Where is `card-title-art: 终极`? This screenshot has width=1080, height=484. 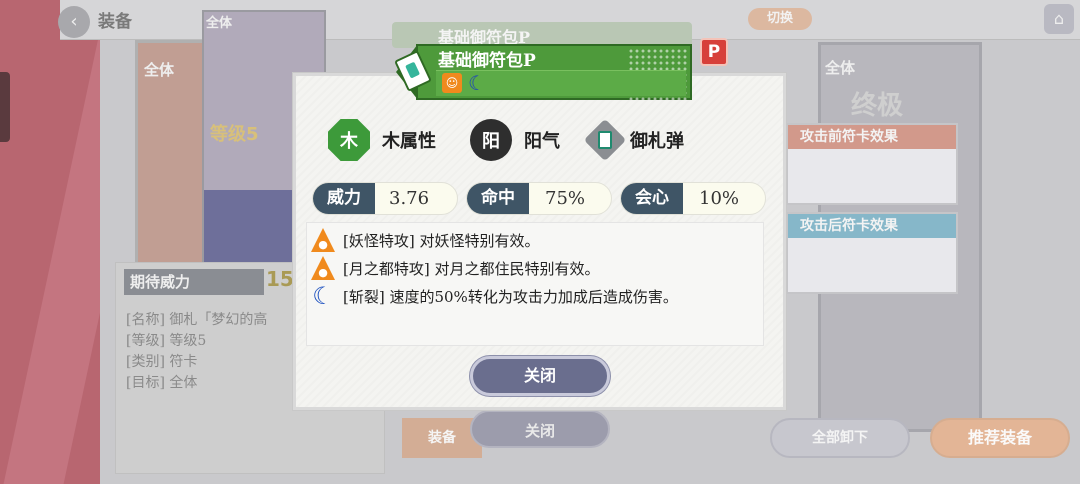 card-title-art: 终极 is located at coordinates (877, 106).